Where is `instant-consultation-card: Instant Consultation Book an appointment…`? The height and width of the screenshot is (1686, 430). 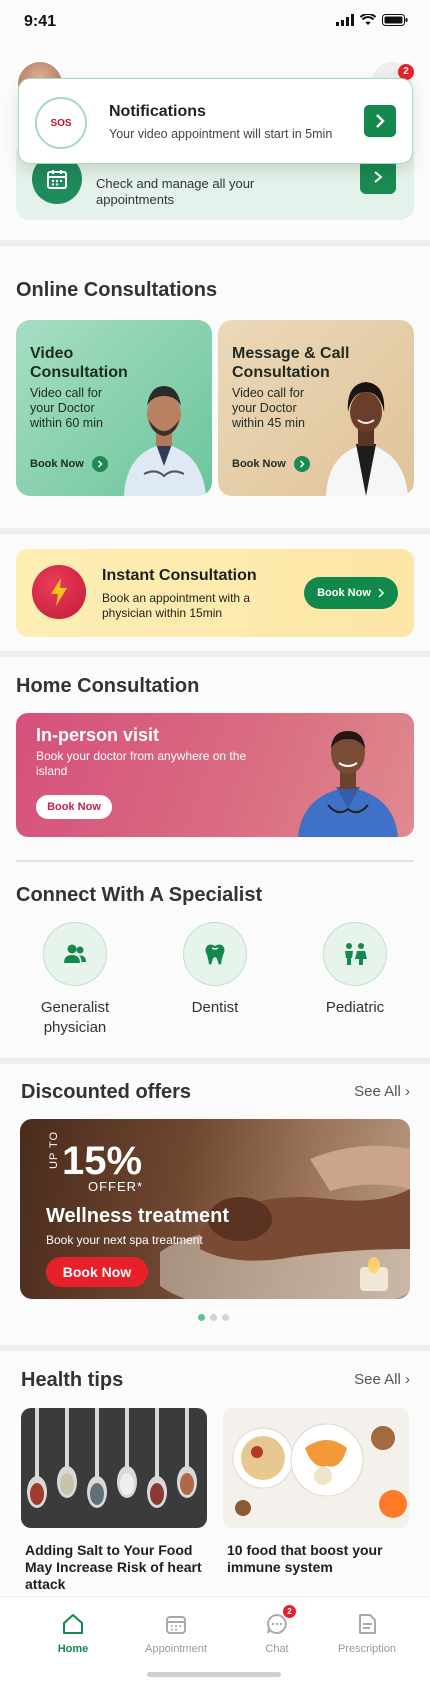 instant-consultation-card: Instant Consultation Book an appointment… is located at coordinates (215, 593).